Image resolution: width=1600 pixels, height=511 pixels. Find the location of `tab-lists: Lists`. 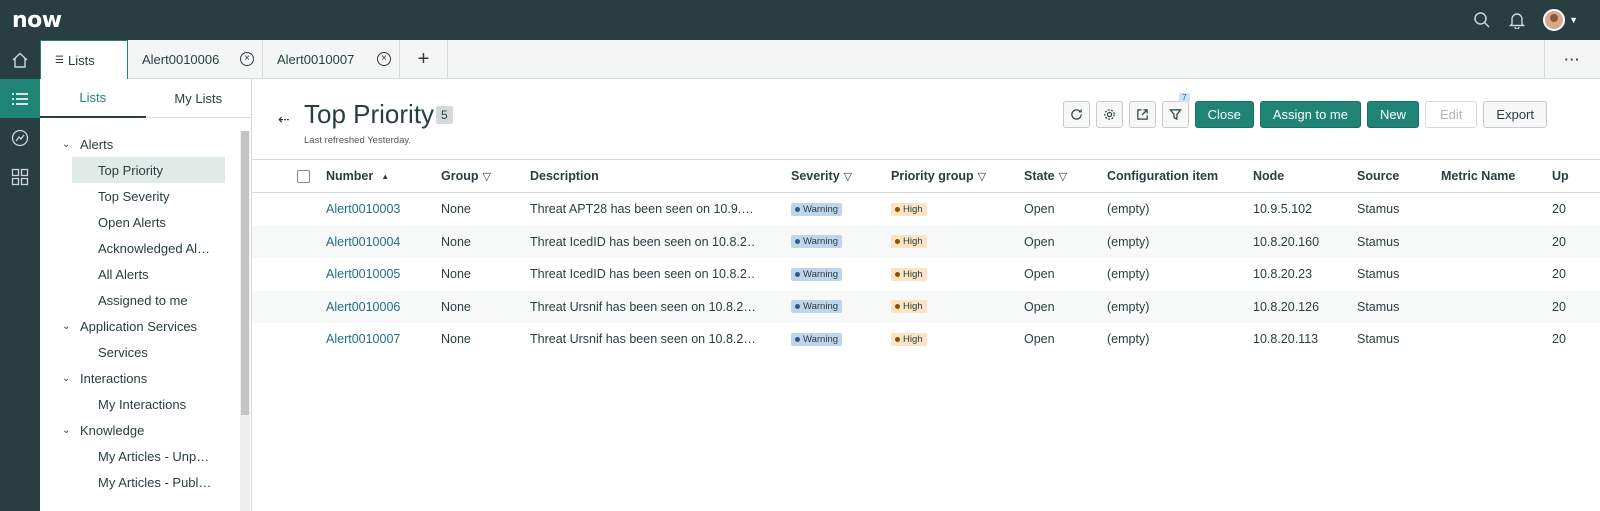

tab-lists: Lists is located at coordinates (93, 98).